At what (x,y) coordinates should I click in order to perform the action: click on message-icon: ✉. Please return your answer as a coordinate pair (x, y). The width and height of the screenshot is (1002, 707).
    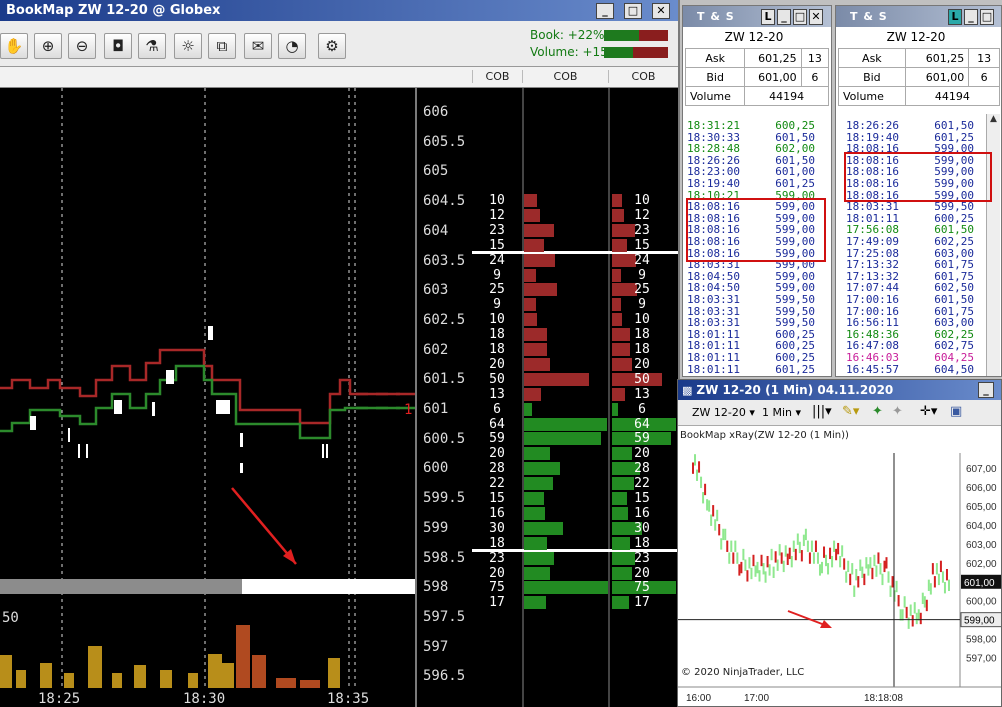
    Looking at the image, I should click on (258, 46).